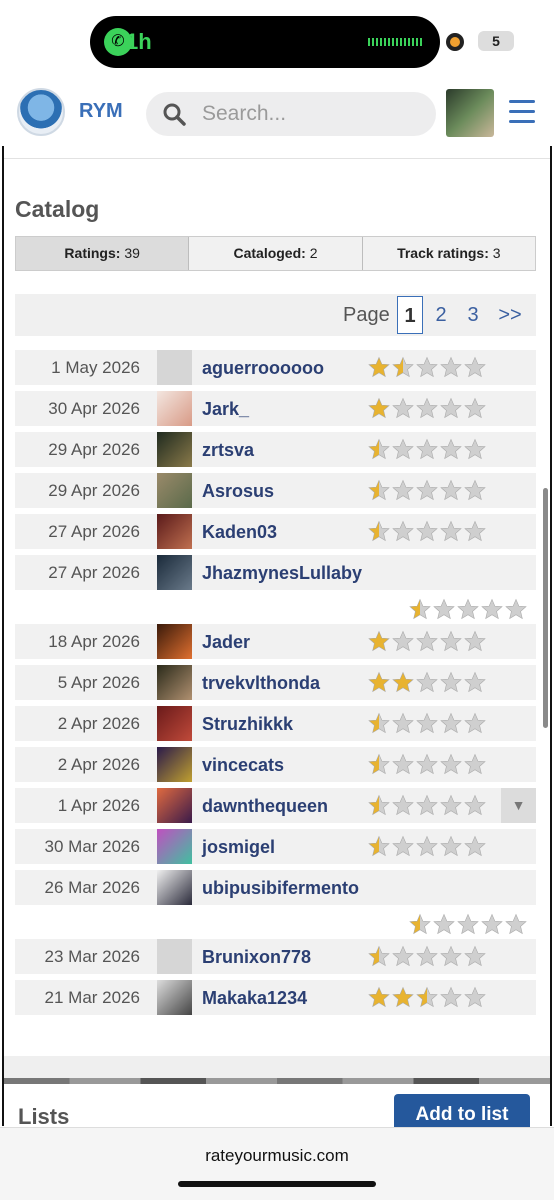 The width and height of the screenshot is (554, 1200). I want to click on username-link: vincecats, so click(243, 765).